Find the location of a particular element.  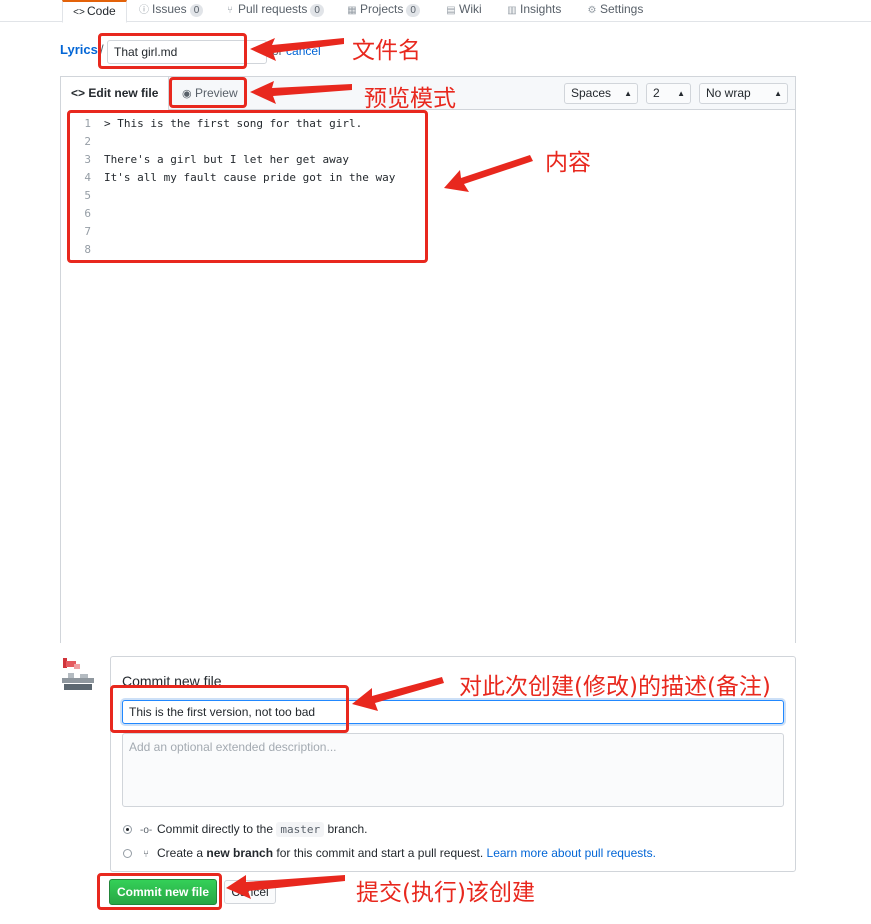

tab-edit-new-file: <> Edit new file is located at coordinates (115, 94).